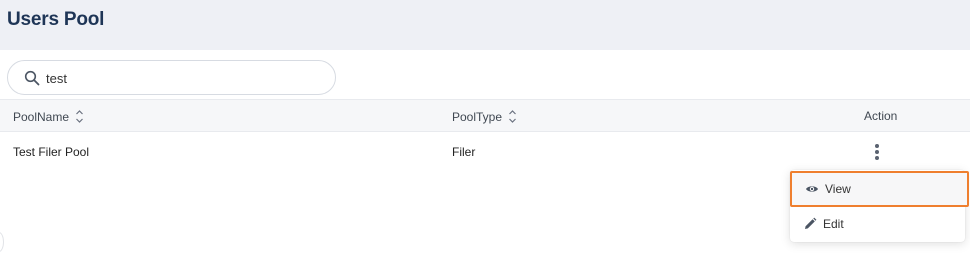 This screenshot has height=253, width=970. What do you see at coordinates (833, 224) in the screenshot?
I see `menu-item-label: Edit` at bounding box center [833, 224].